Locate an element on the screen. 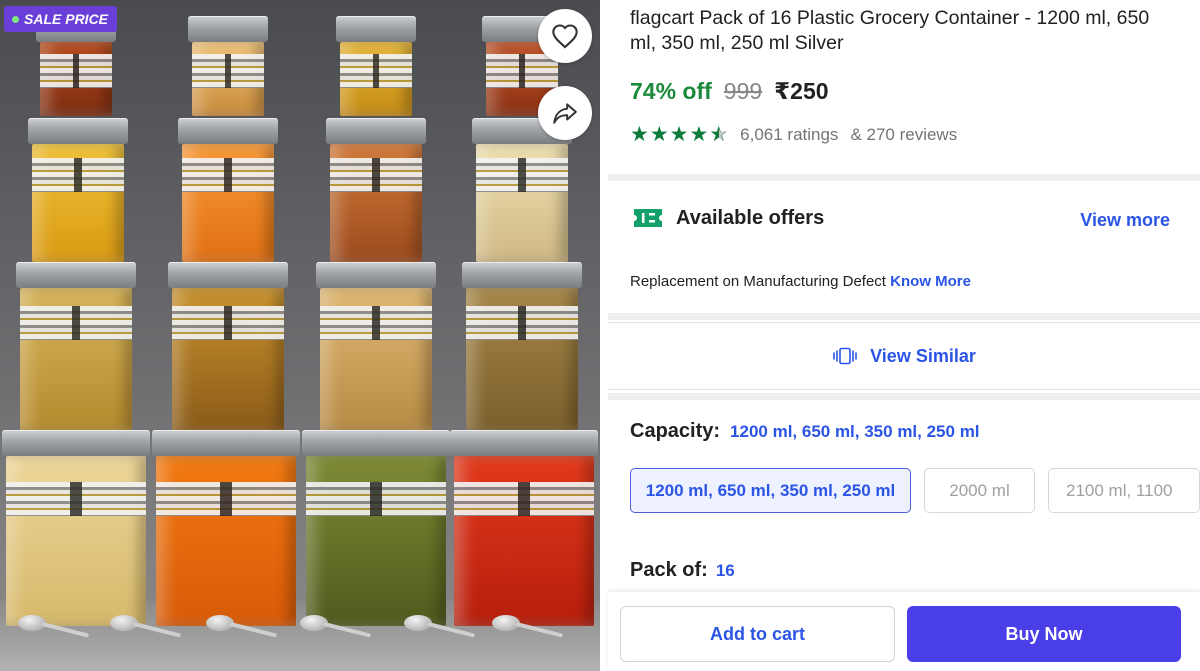 The height and width of the screenshot is (671, 1200). share-icon is located at coordinates (565, 113).